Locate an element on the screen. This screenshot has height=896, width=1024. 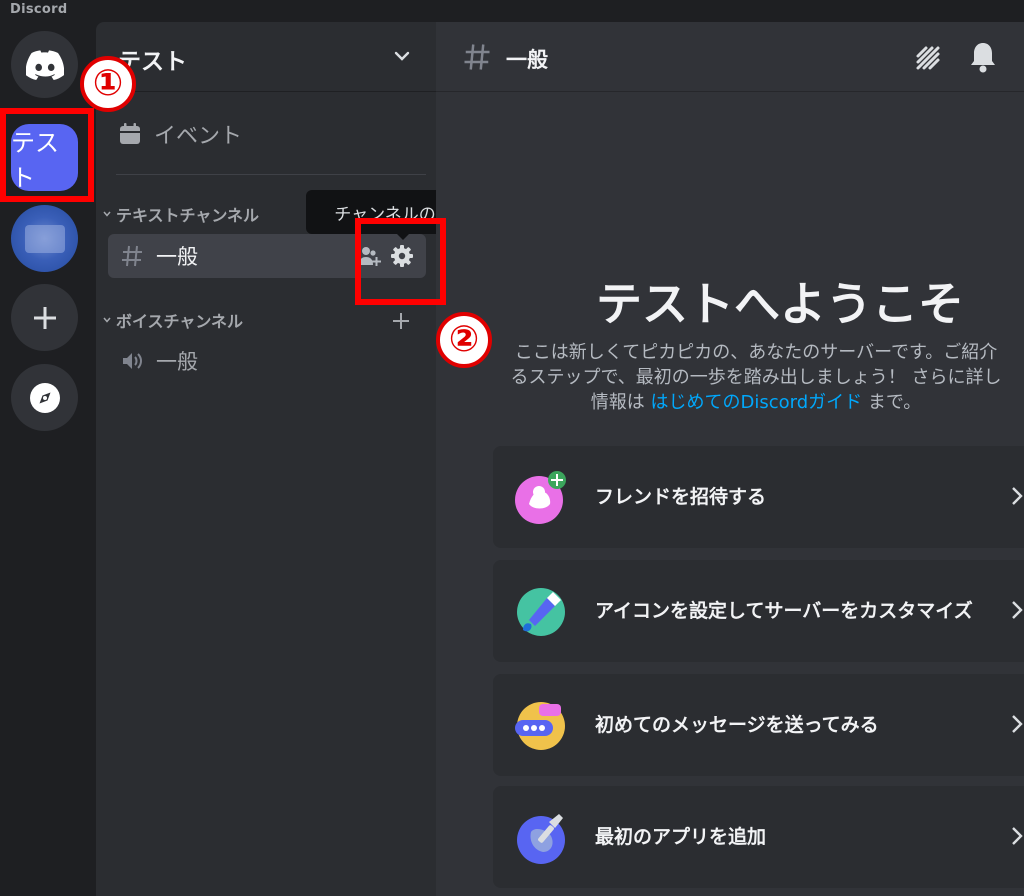
discord-logo-icon is located at coordinates (44, 64).